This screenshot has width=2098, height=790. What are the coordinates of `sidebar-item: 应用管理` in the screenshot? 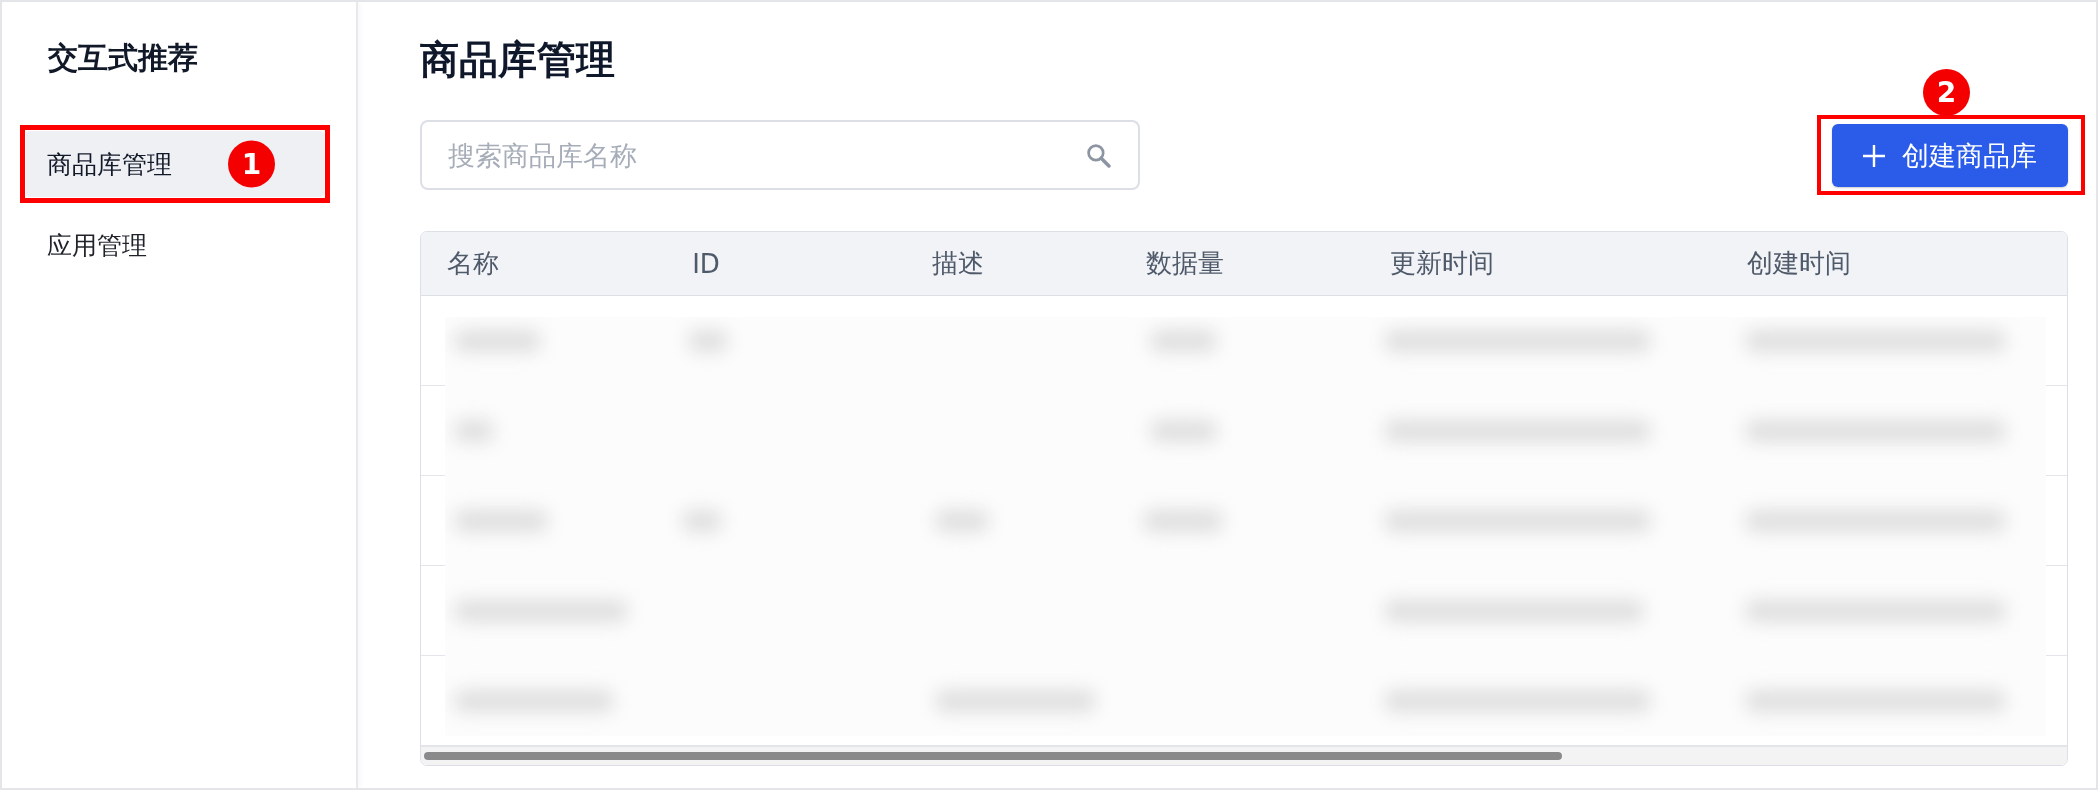 It's located at (97, 245).